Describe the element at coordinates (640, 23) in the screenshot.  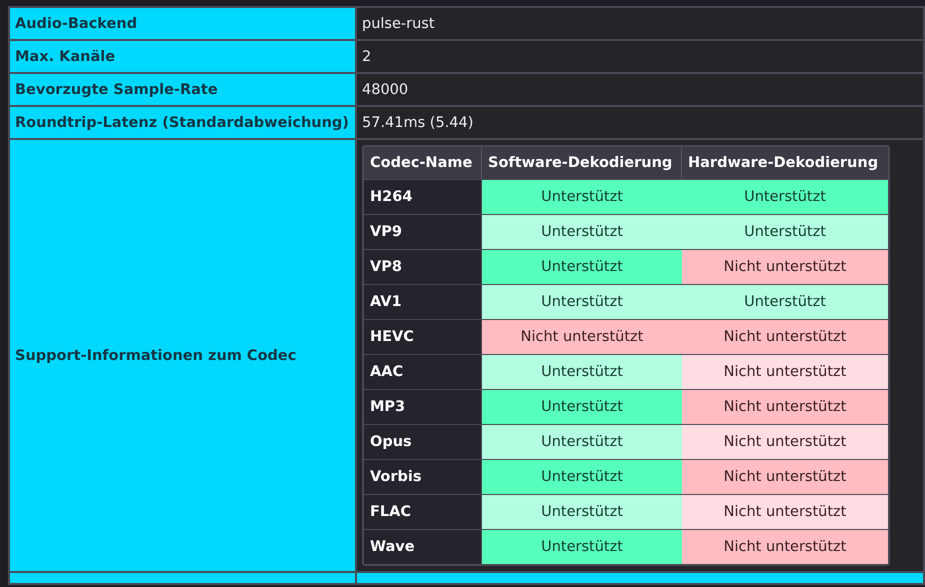
I see `property-value: pulse-rust` at that location.